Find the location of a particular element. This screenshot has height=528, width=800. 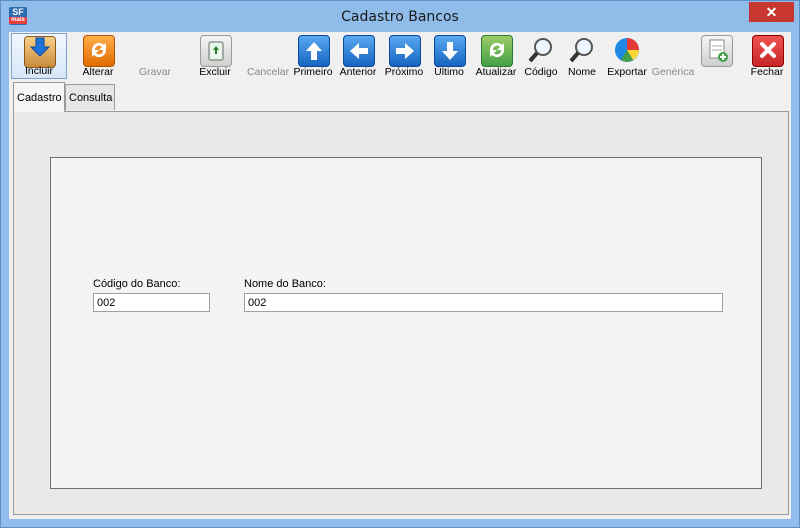

primeiro-button: Primeiro is located at coordinates (313, 56).